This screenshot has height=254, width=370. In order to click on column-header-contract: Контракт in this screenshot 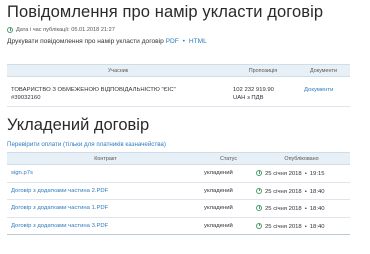, I will do `click(105, 158)`.